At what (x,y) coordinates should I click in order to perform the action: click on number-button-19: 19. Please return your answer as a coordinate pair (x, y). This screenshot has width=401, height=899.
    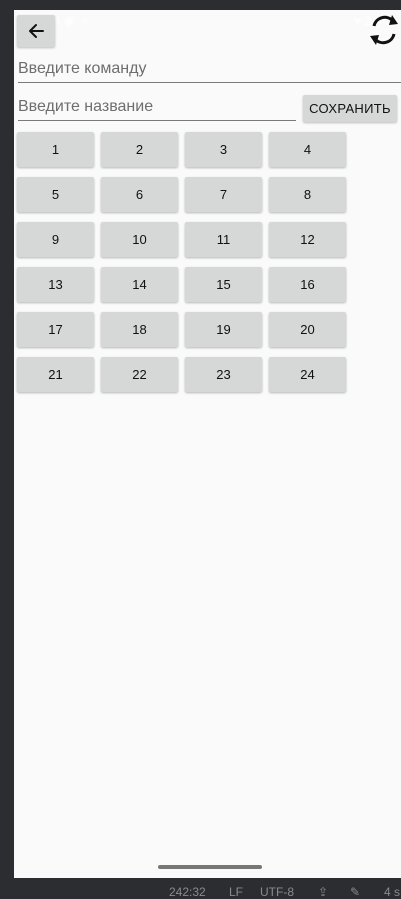
    Looking at the image, I should click on (223, 329).